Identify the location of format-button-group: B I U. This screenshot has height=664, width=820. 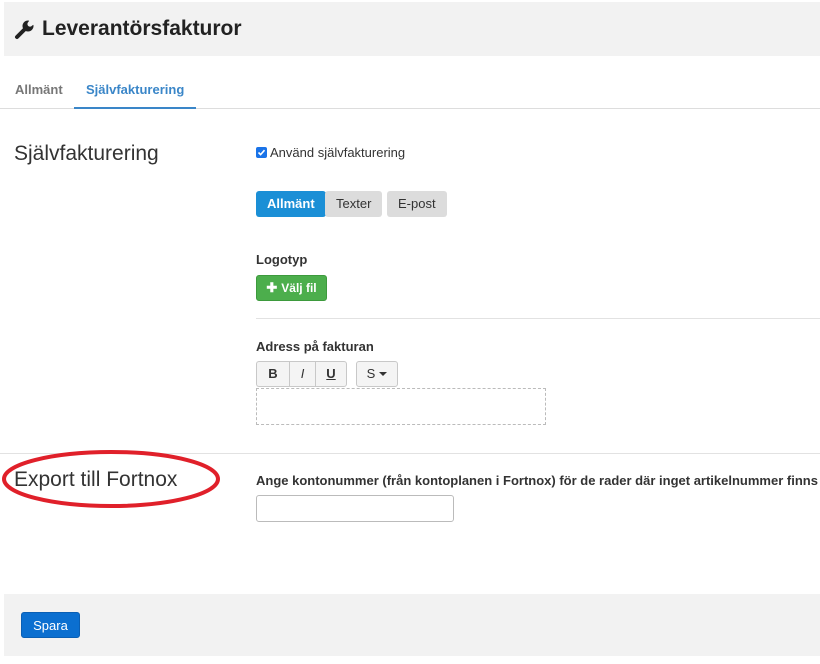
(301, 374).